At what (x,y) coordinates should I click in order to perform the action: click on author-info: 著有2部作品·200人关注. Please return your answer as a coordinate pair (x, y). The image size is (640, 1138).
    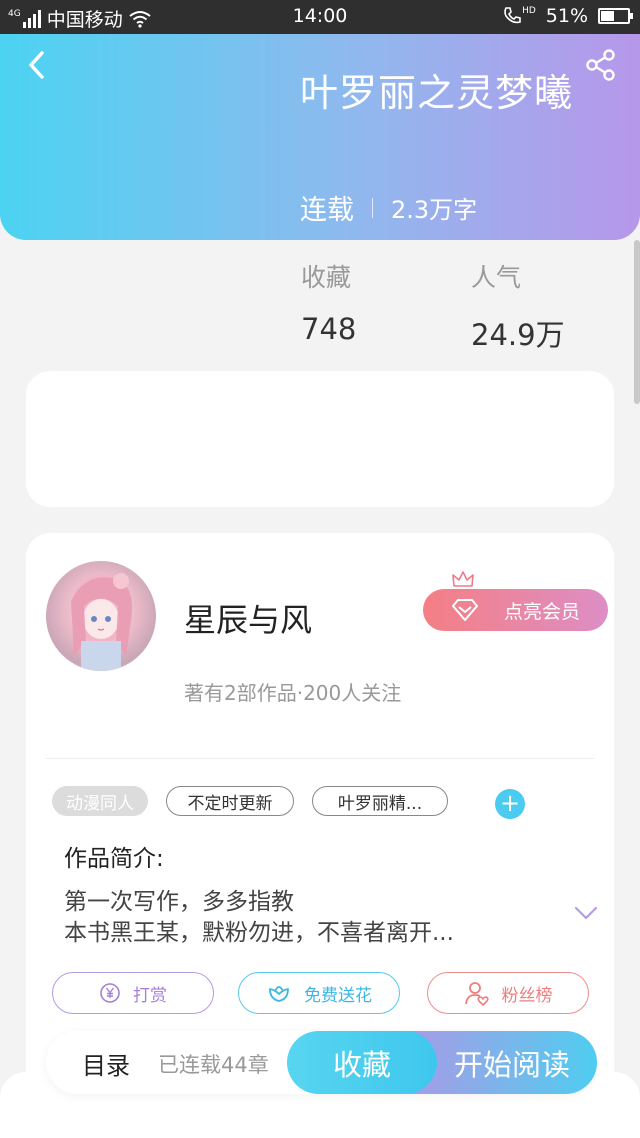
    Looking at the image, I should click on (293, 693).